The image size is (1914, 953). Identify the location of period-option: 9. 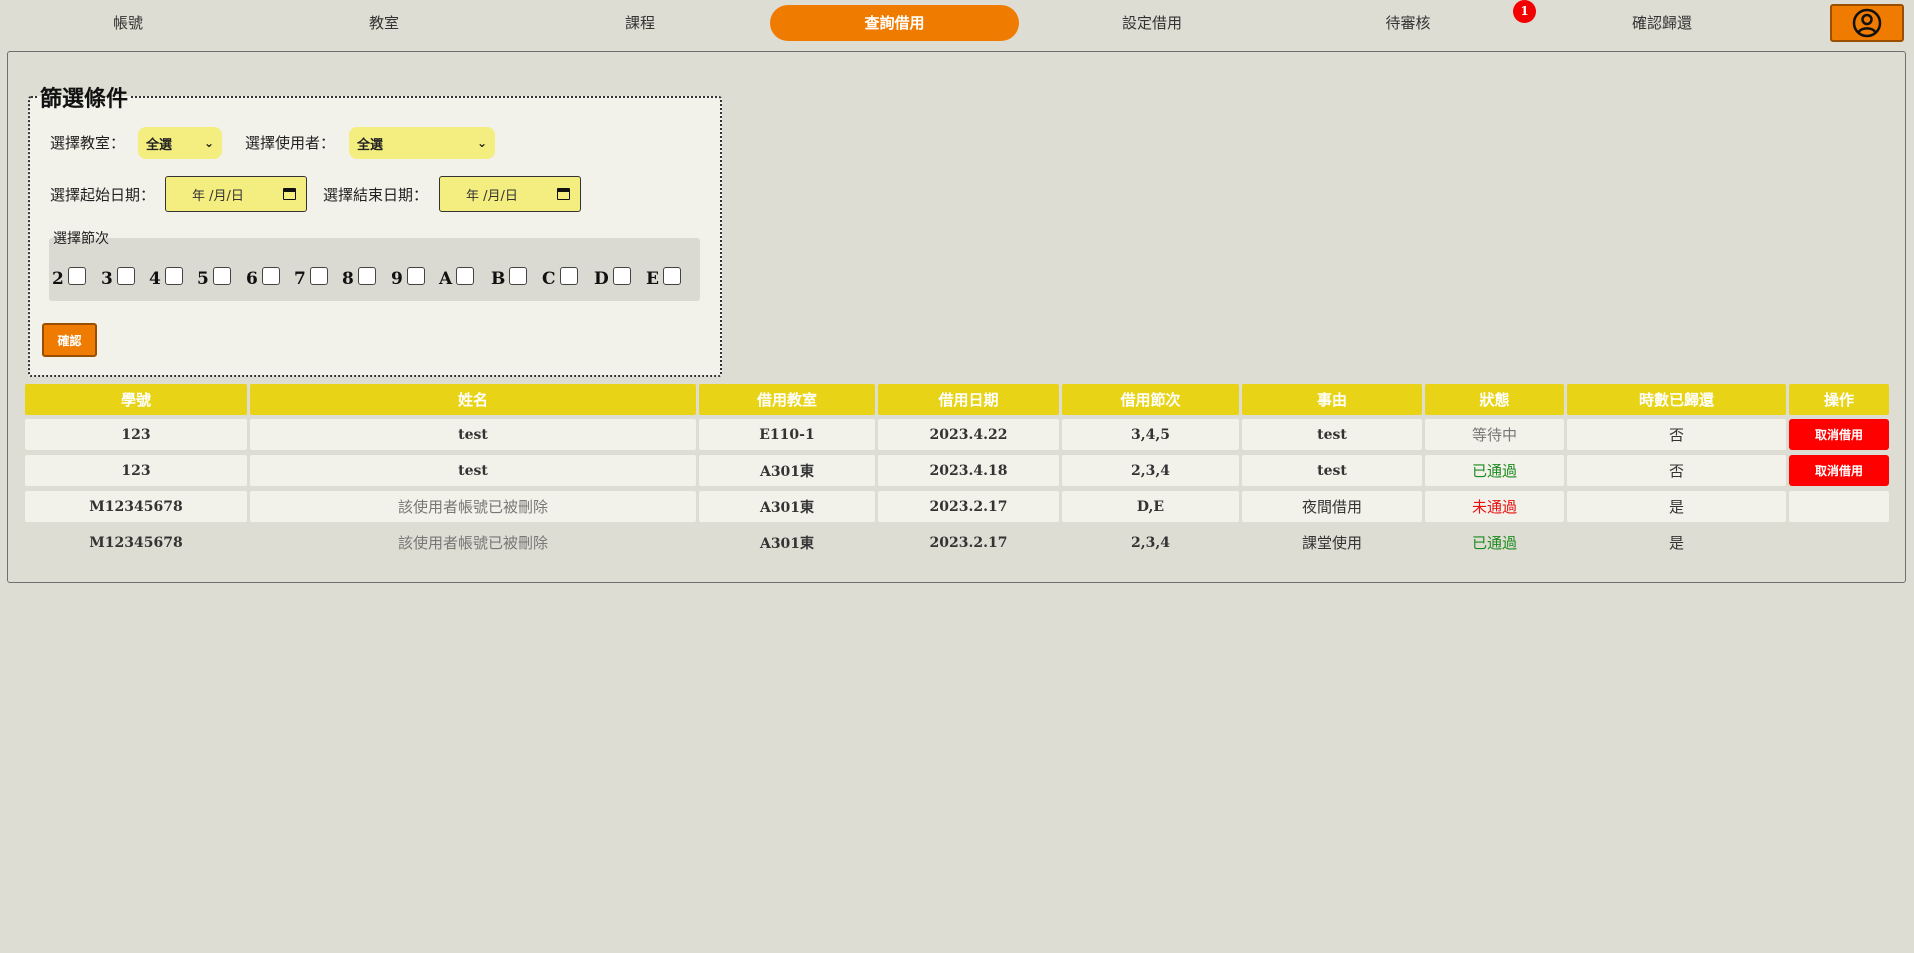
(408, 278).